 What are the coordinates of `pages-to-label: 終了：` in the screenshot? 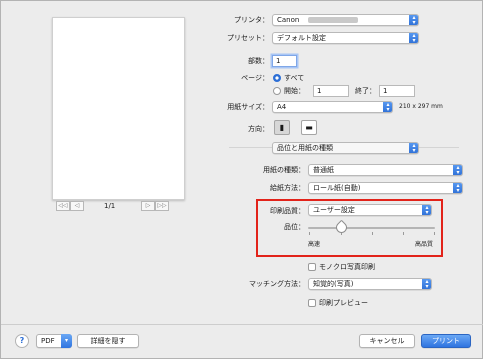 It's located at (365, 91).